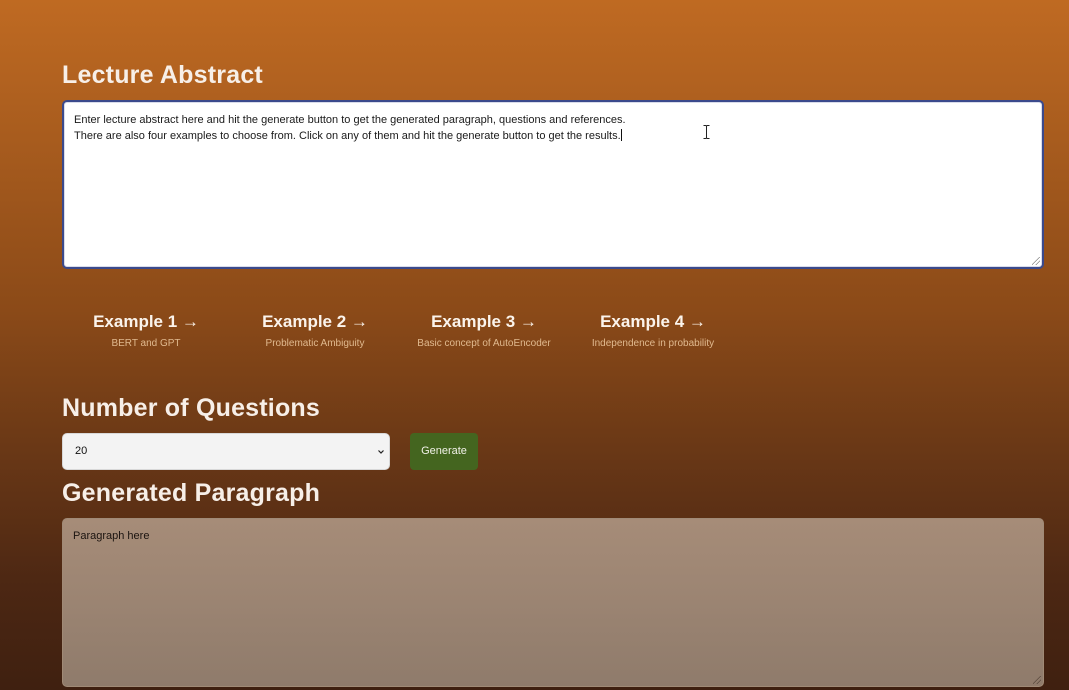 This screenshot has width=1069, height=690. What do you see at coordinates (653, 343) in the screenshot?
I see `example-4-subtitle: Independence in probability` at bounding box center [653, 343].